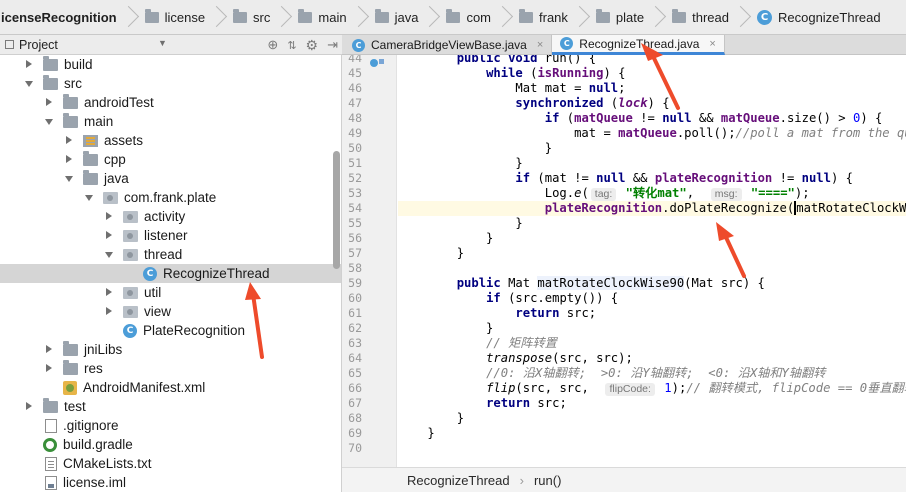 The image size is (906, 492). What do you see at coordinates (170, 406) in the screenshot?
I see `tree-item-test: test` at bounding box center [170, 406].